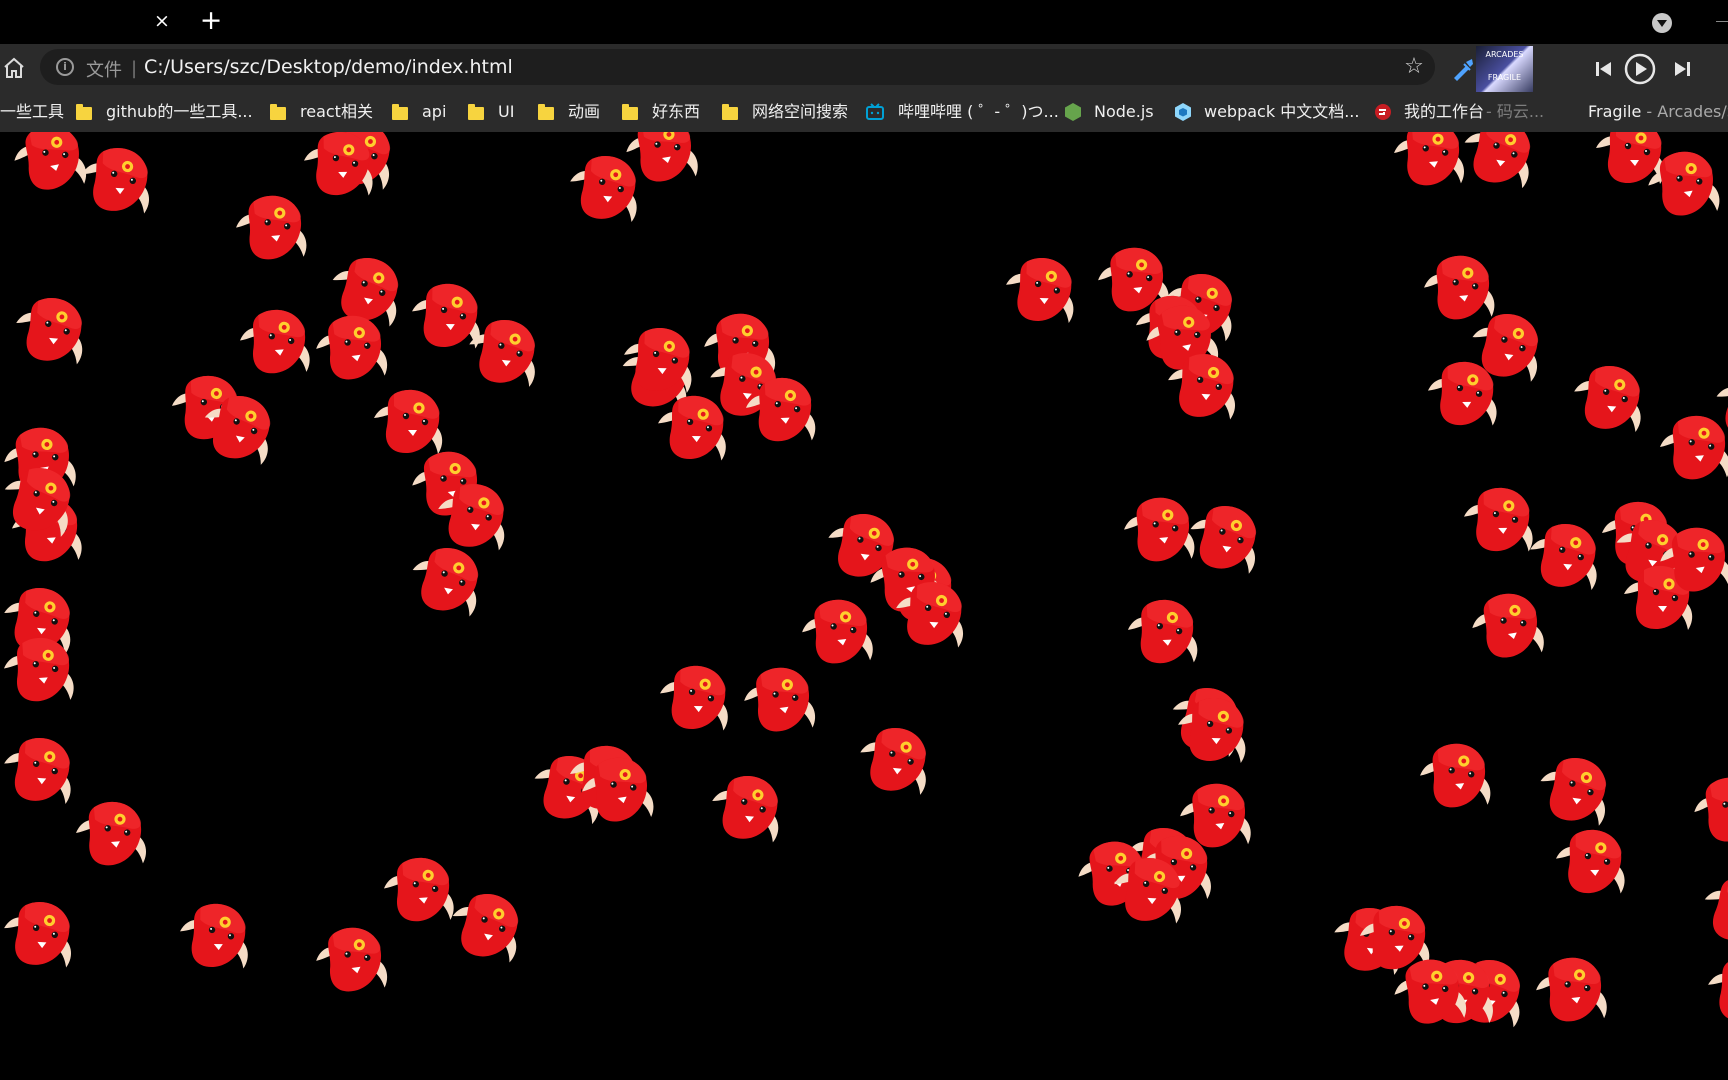  I want to click on site-info-icon: i, so click(65, 67).